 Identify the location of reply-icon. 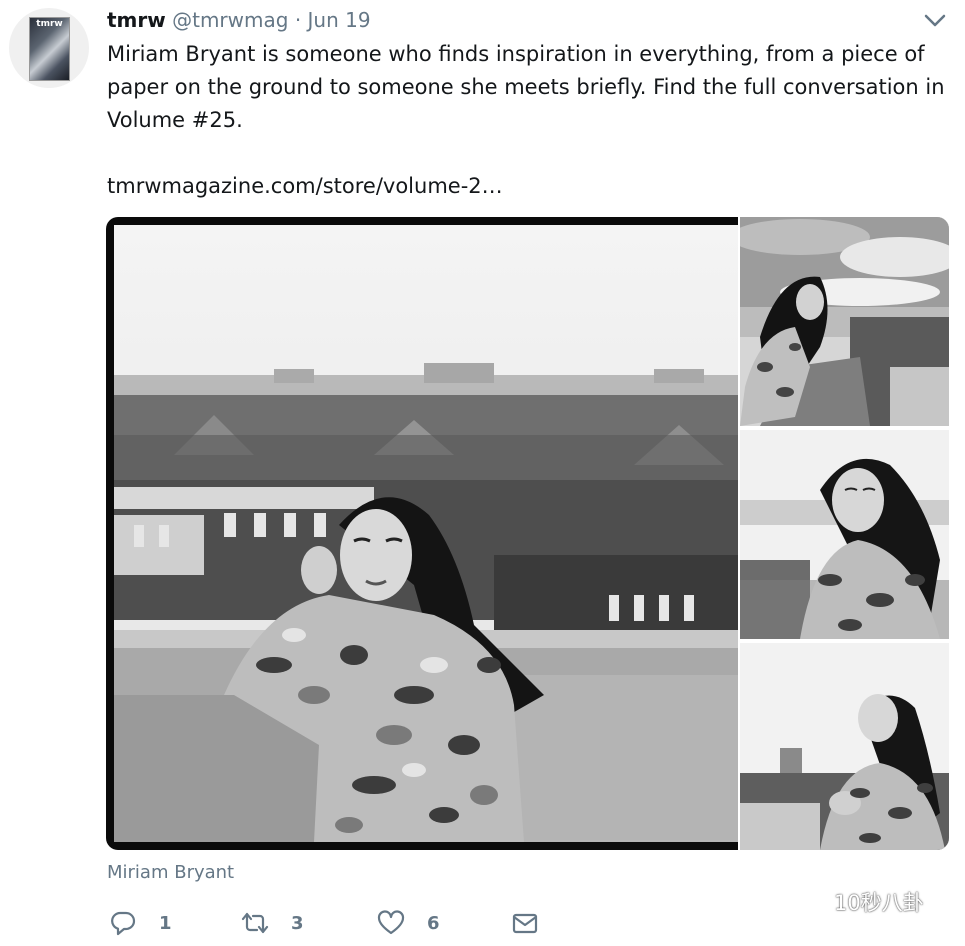
(123, 923).